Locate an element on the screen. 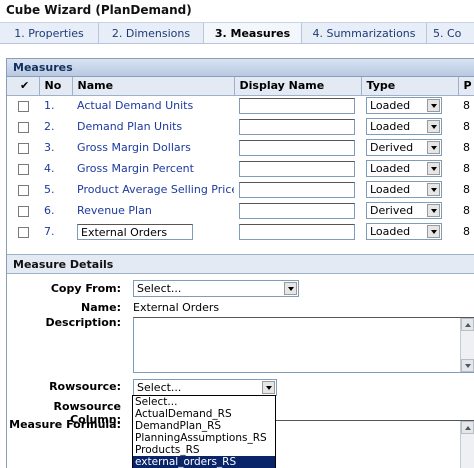  tab-dimensions: 2. Dimensions is located at coordinates (151, 33).